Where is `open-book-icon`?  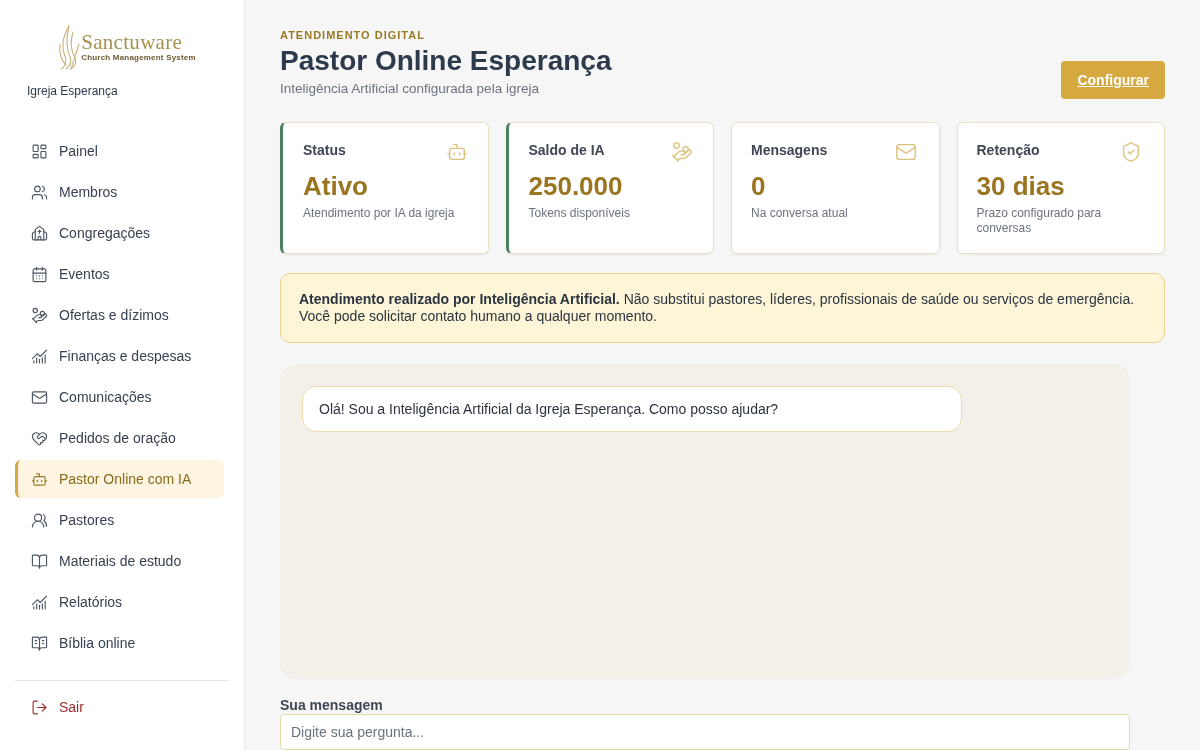 open-book-icon is located at coordinates (39, 643).